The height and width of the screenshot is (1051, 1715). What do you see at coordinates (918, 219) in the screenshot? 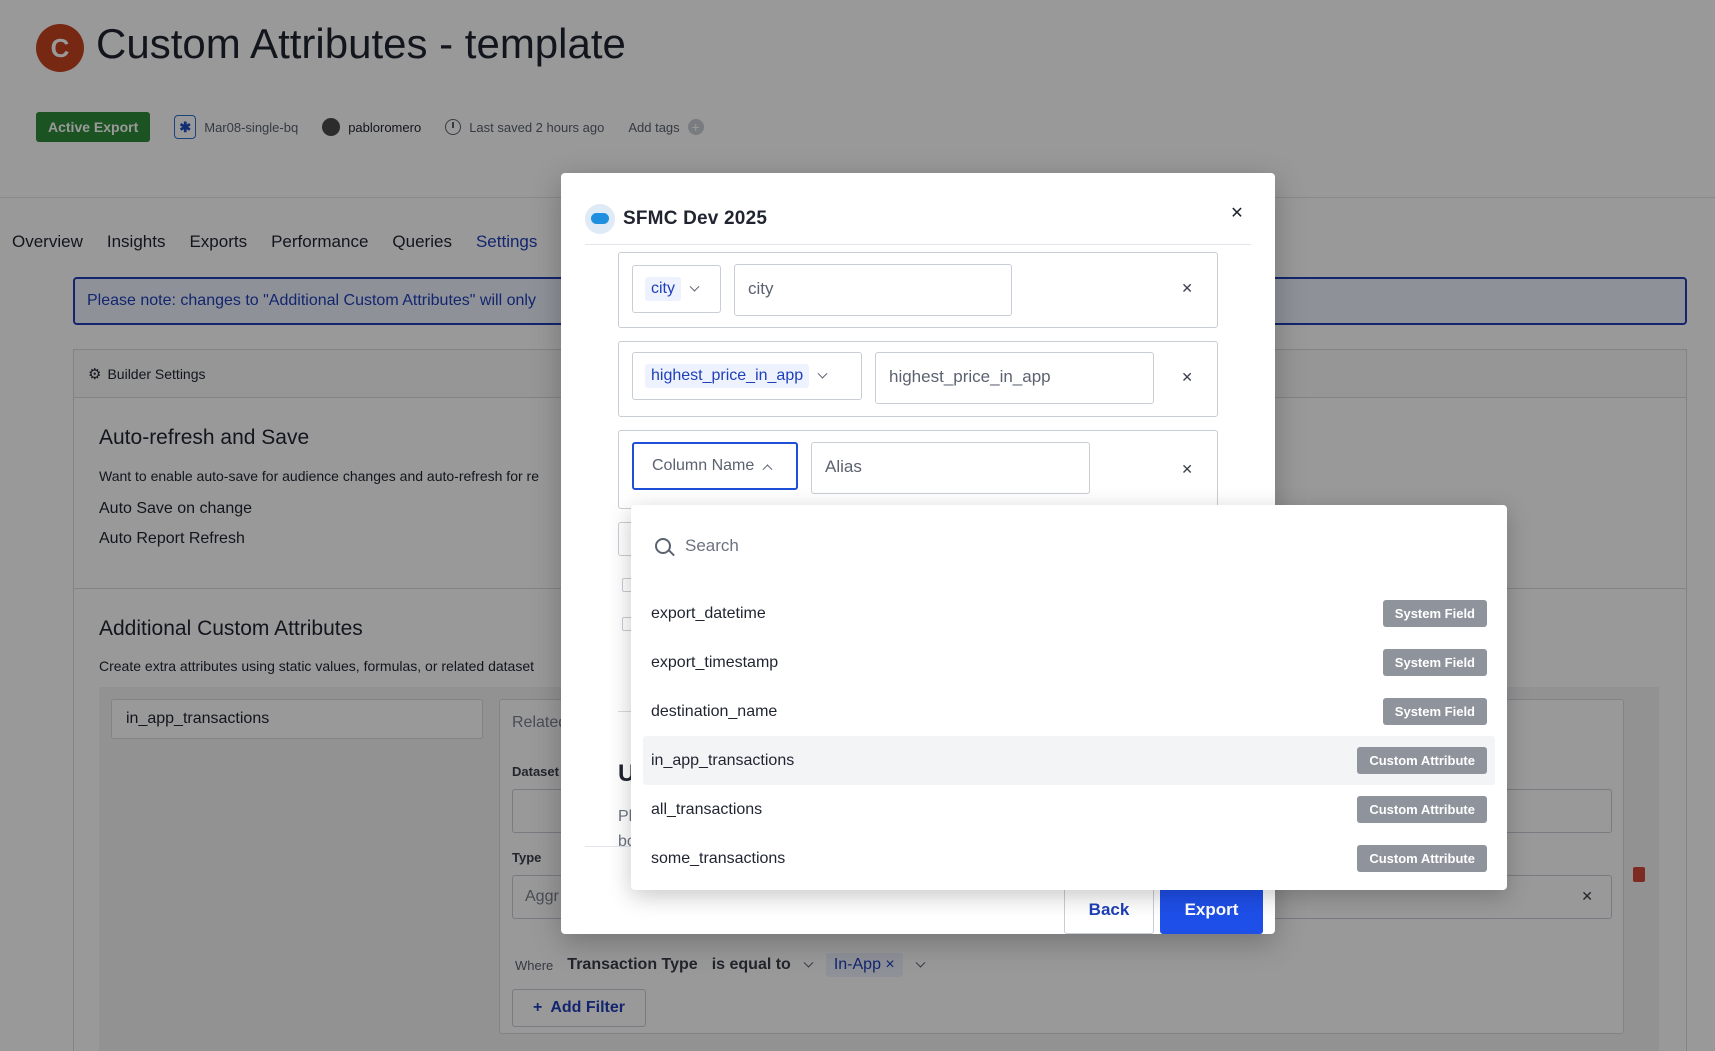
I see `modal-header: SFMC Dev 2025 ✕` at bounding box center [918, 219].